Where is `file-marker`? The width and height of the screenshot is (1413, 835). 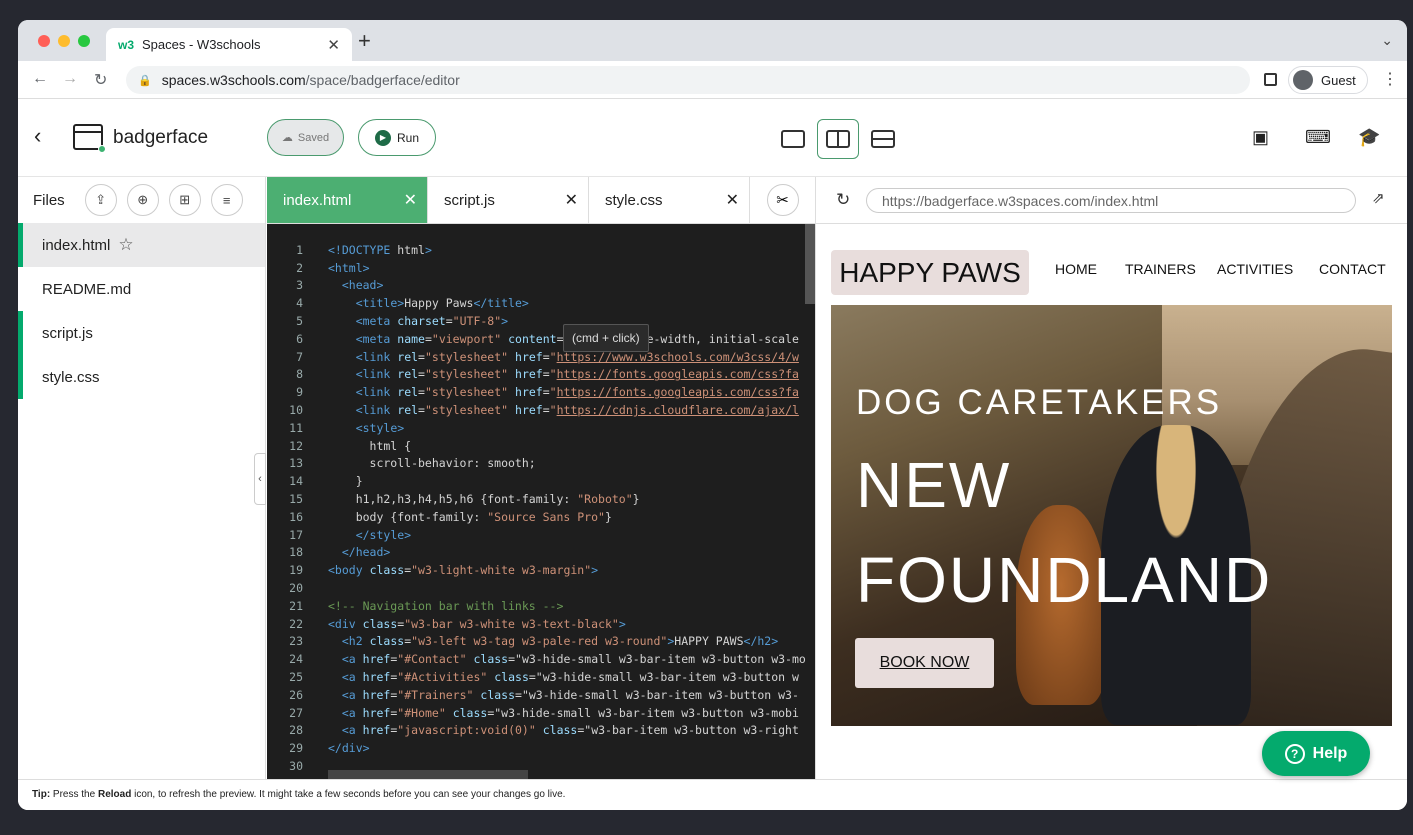
file-marker is located at coordinates (20, 377).